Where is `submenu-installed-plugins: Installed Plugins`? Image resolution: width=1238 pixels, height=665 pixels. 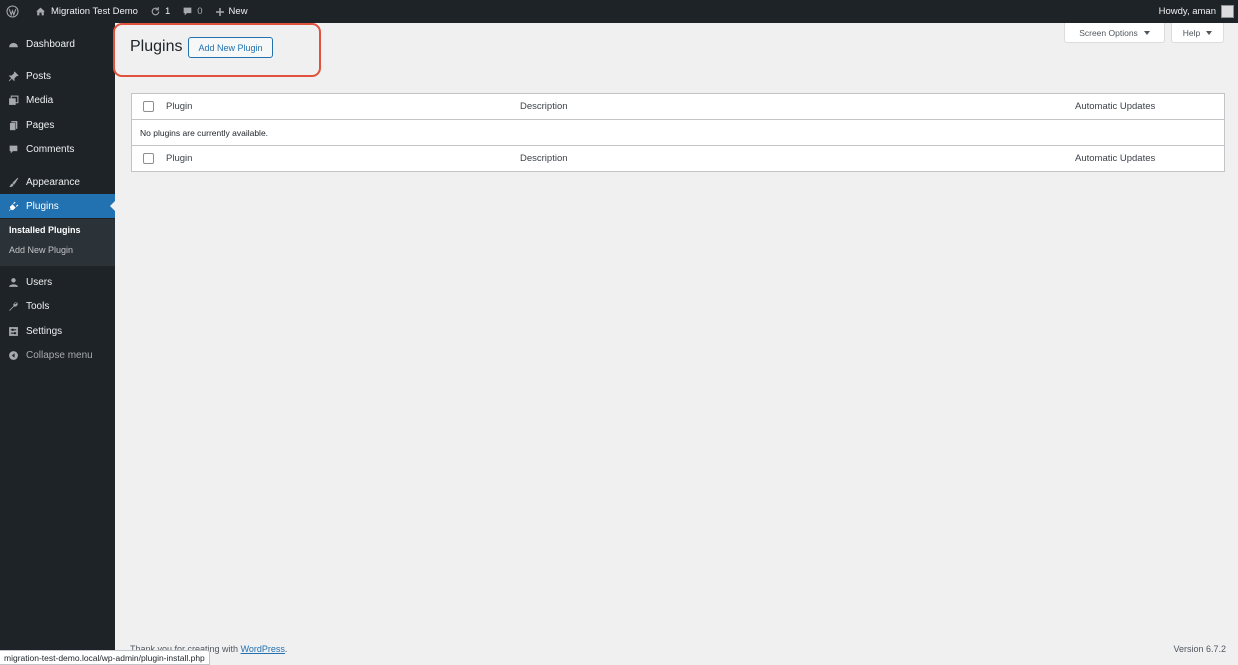
submenu-installed-plugins: Installed Plugins is located at coordinates (45, 230).